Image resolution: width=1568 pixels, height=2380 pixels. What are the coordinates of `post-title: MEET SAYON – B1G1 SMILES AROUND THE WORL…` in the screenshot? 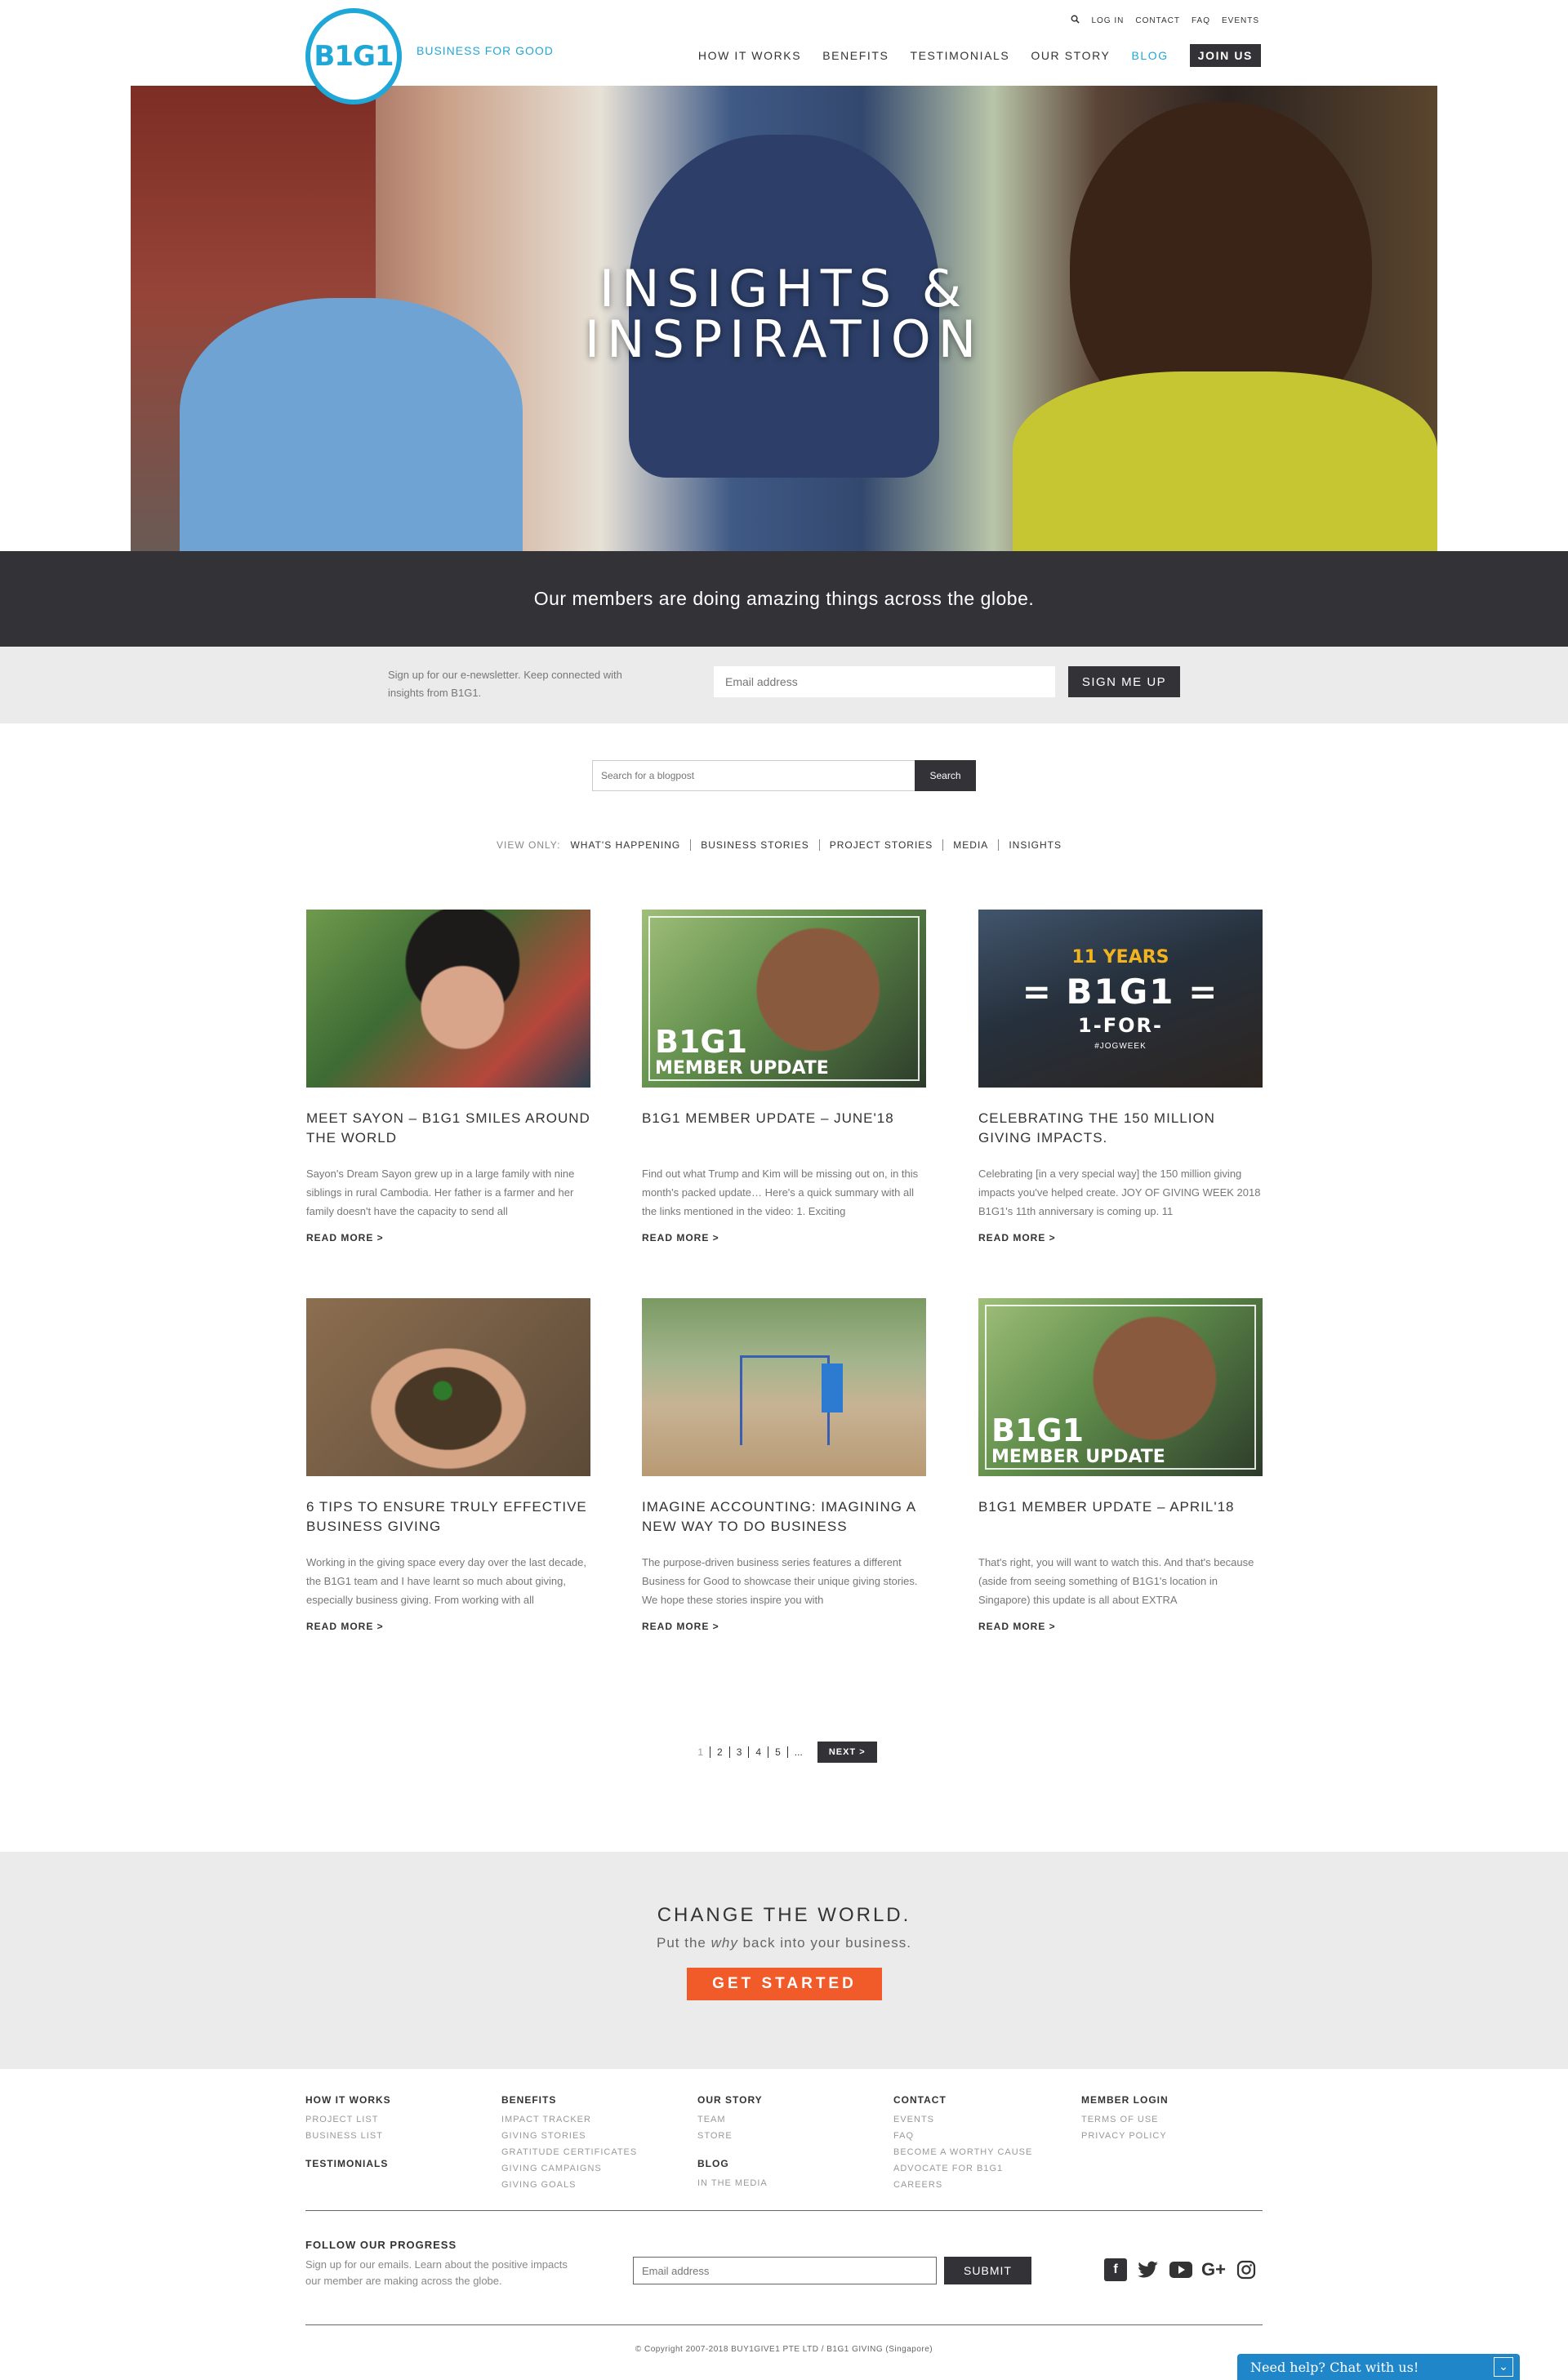 It's located at (448, 1132).